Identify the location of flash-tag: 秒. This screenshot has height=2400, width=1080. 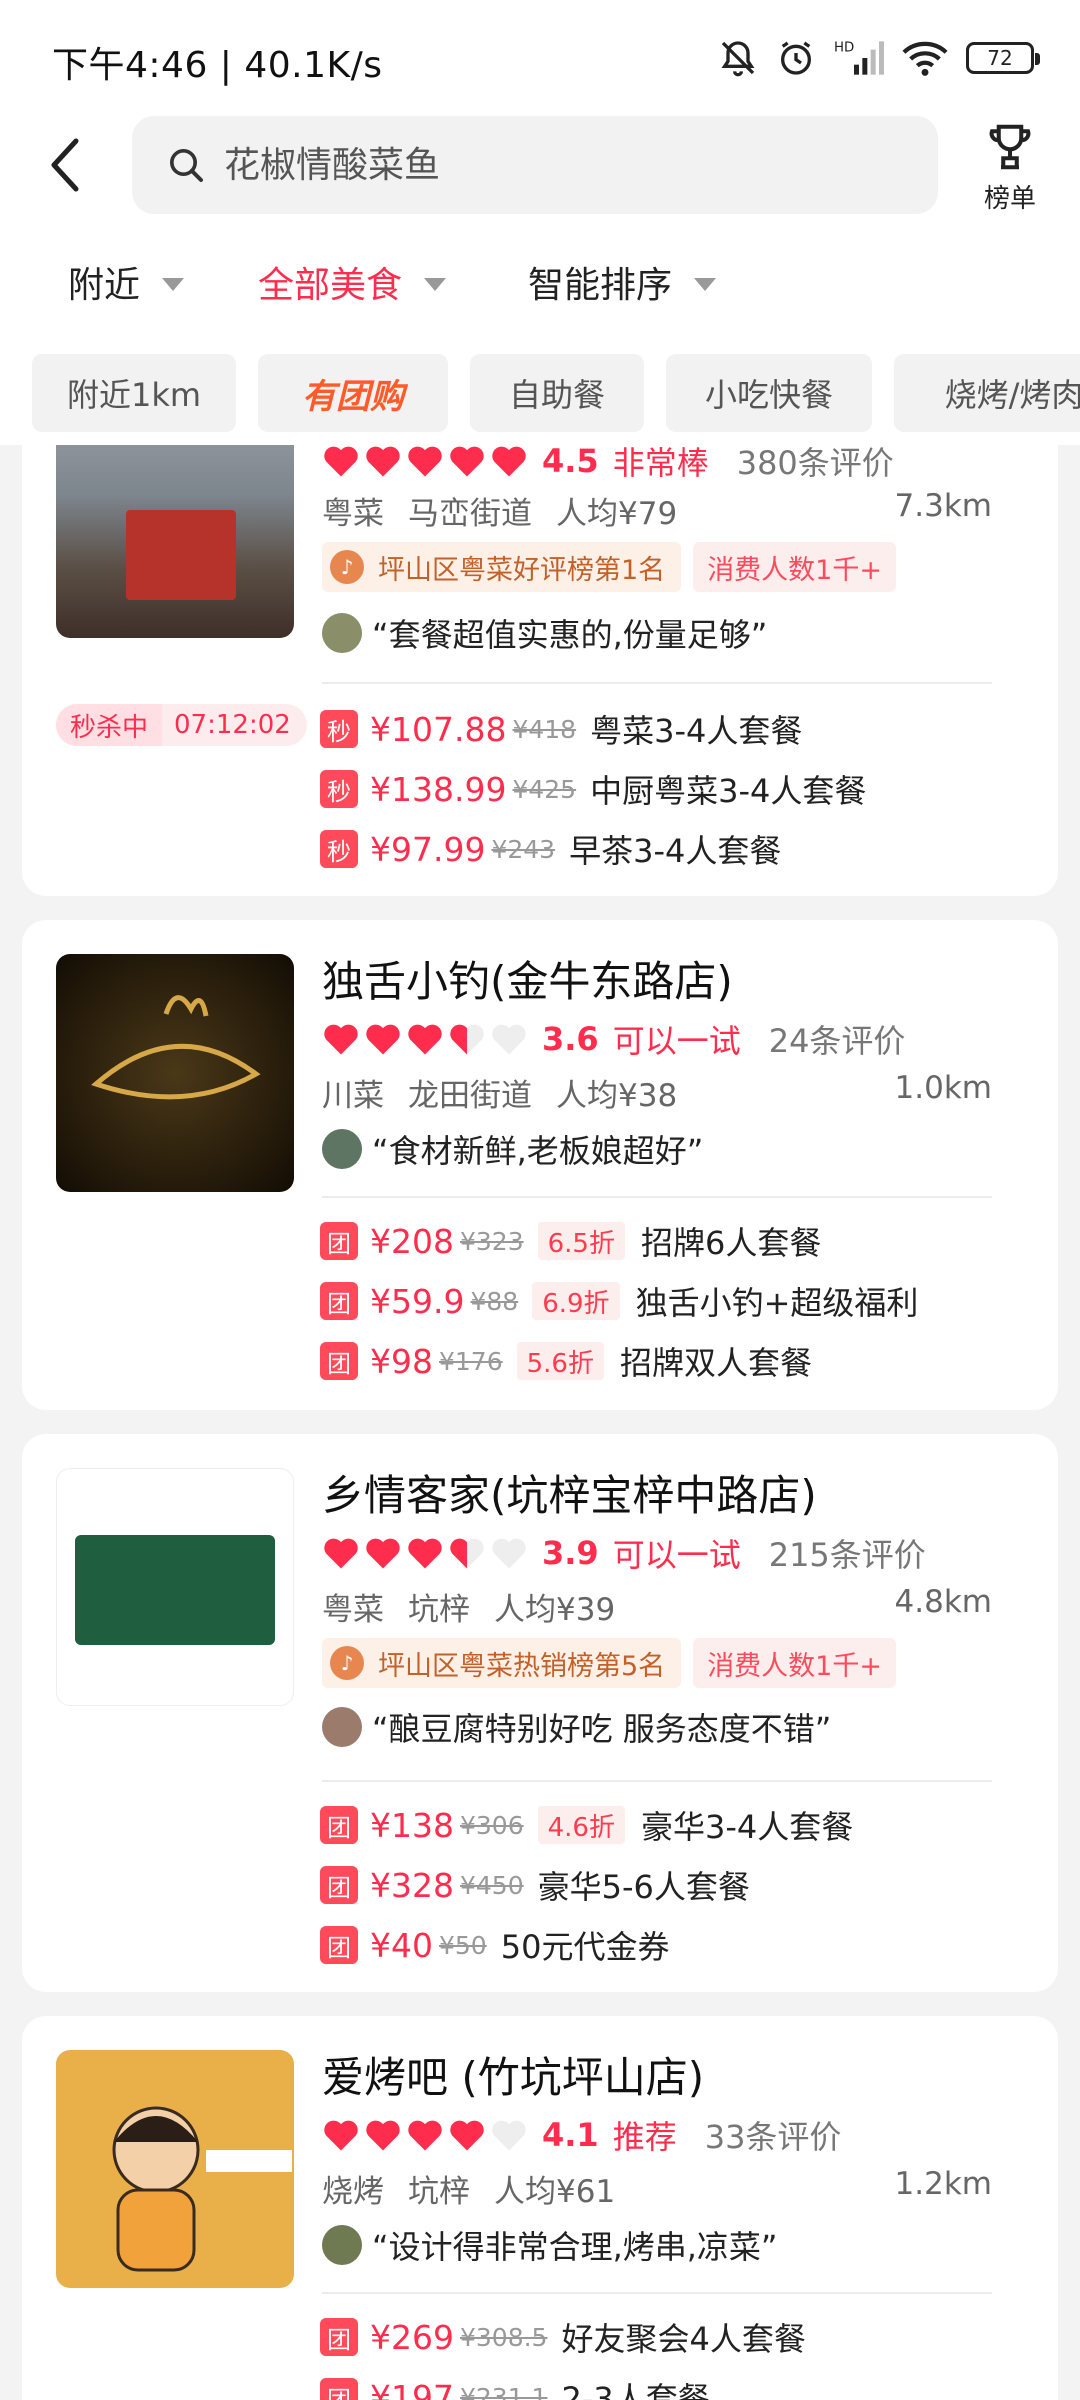
(339, 789).